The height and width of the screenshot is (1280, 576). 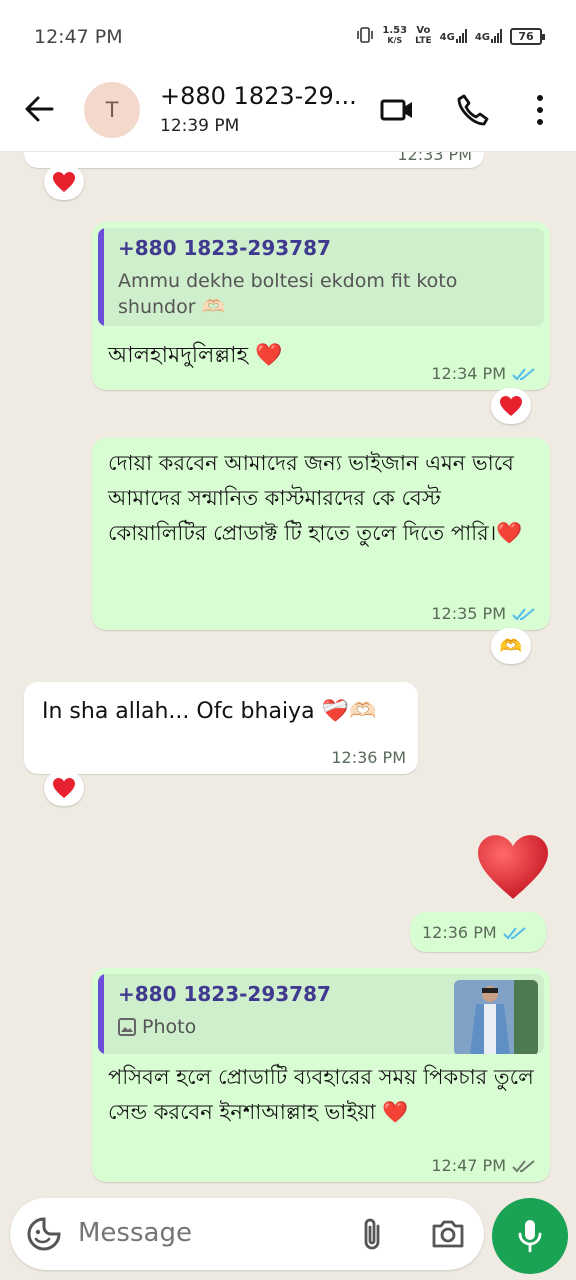 I want to click on signal-1-label: 4G, so click(x=447, y=37).